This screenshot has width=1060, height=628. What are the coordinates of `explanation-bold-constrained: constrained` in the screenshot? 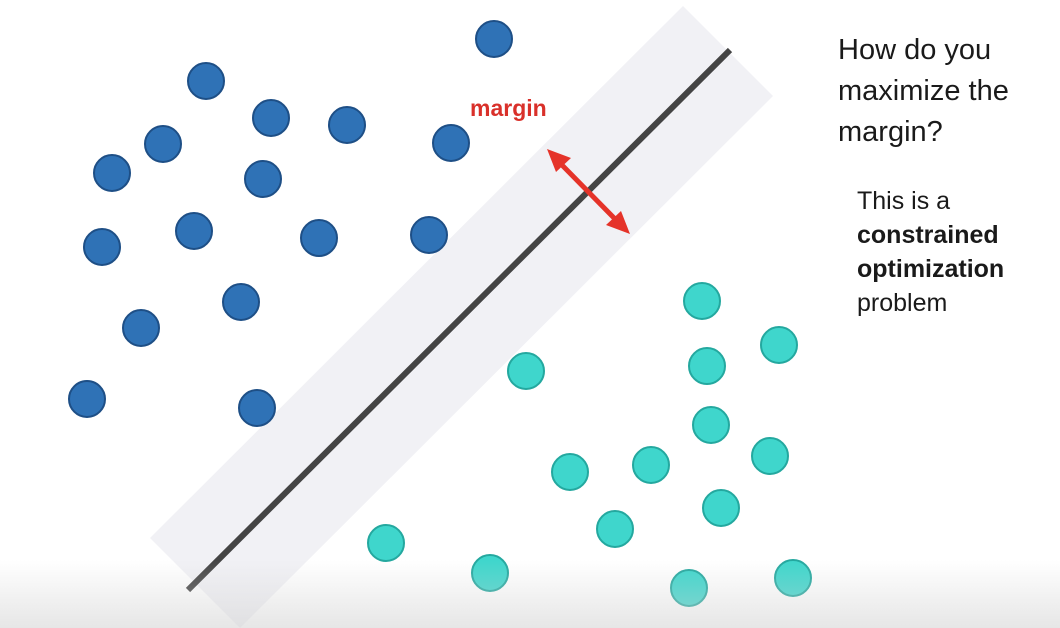 It's located at (928, 235).